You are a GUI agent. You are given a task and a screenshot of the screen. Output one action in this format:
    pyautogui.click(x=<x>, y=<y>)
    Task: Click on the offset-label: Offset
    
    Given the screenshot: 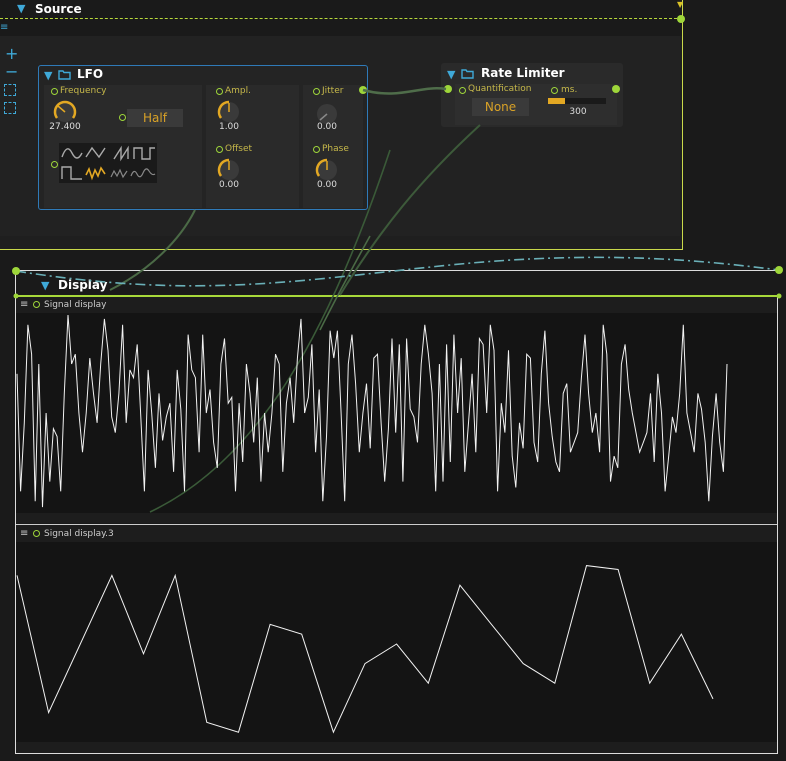 What is the action you would take?
    pyautogui.click(x=239, y=149)
    